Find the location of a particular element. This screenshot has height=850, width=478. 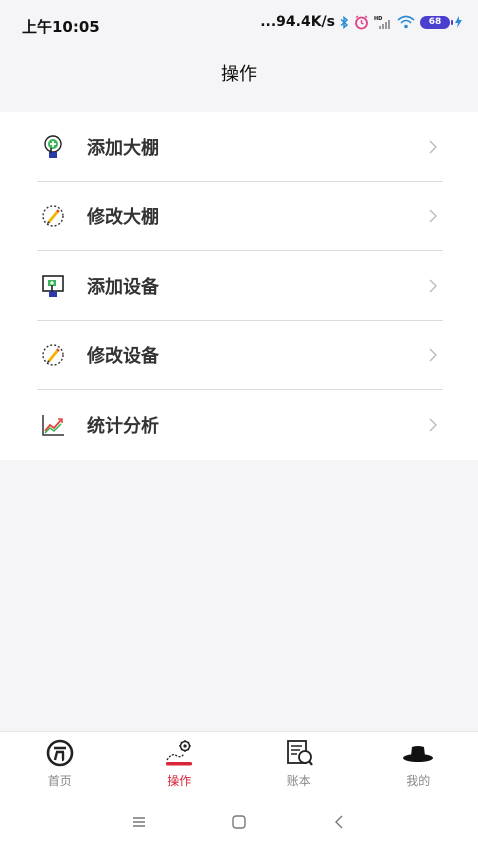

home-button-icon is located at coordinates (239, 822).